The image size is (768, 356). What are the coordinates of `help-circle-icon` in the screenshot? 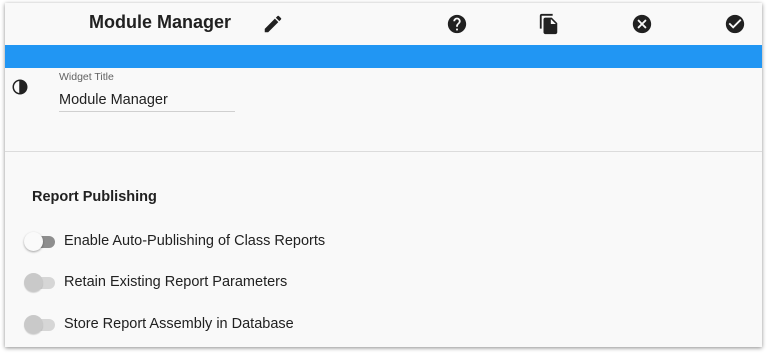 It's located at (457, 24).